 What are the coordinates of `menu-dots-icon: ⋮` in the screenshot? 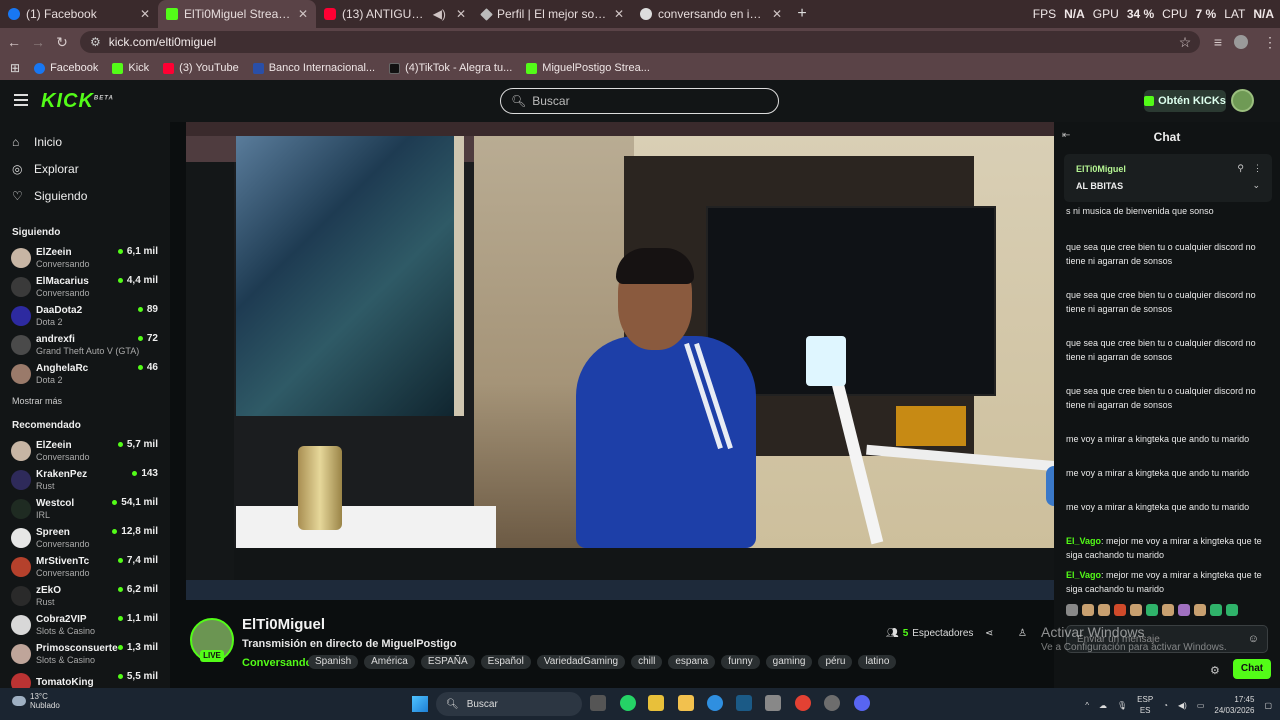 It's located at (1269, 42).